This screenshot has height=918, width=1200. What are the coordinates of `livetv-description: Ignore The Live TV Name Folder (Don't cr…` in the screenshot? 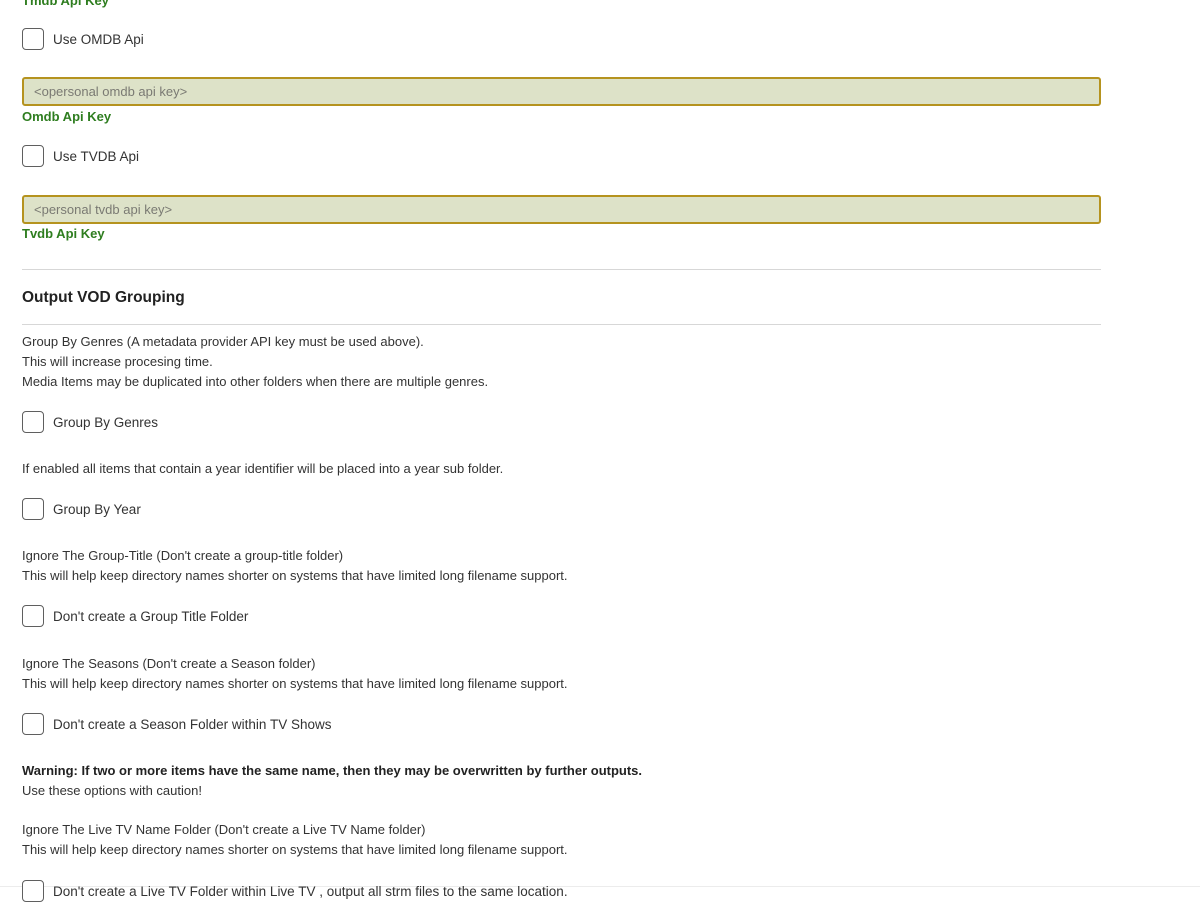 It's located at (295, 840).